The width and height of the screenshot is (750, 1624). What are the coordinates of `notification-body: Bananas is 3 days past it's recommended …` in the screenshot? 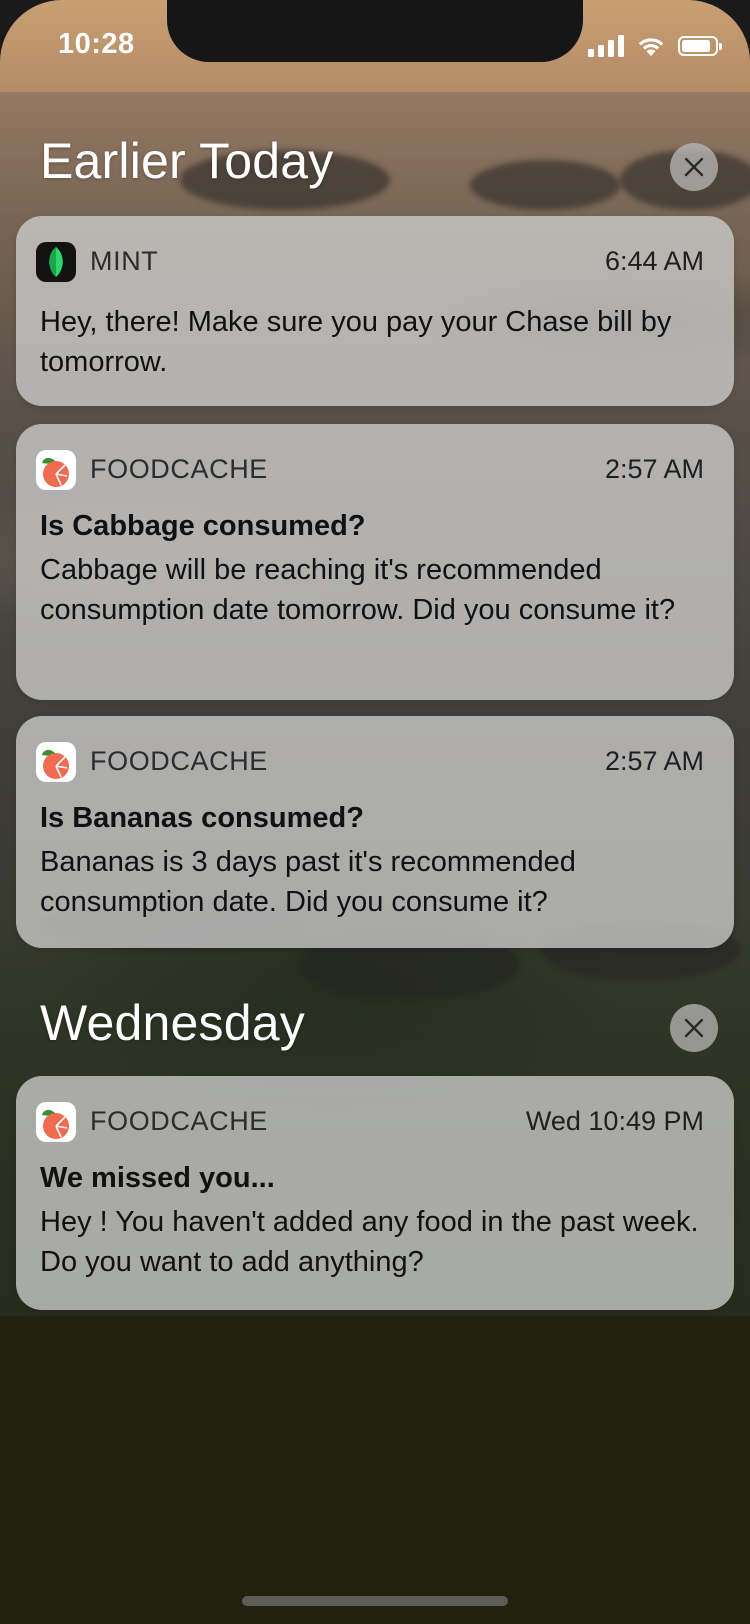 It's located at (308, 882).